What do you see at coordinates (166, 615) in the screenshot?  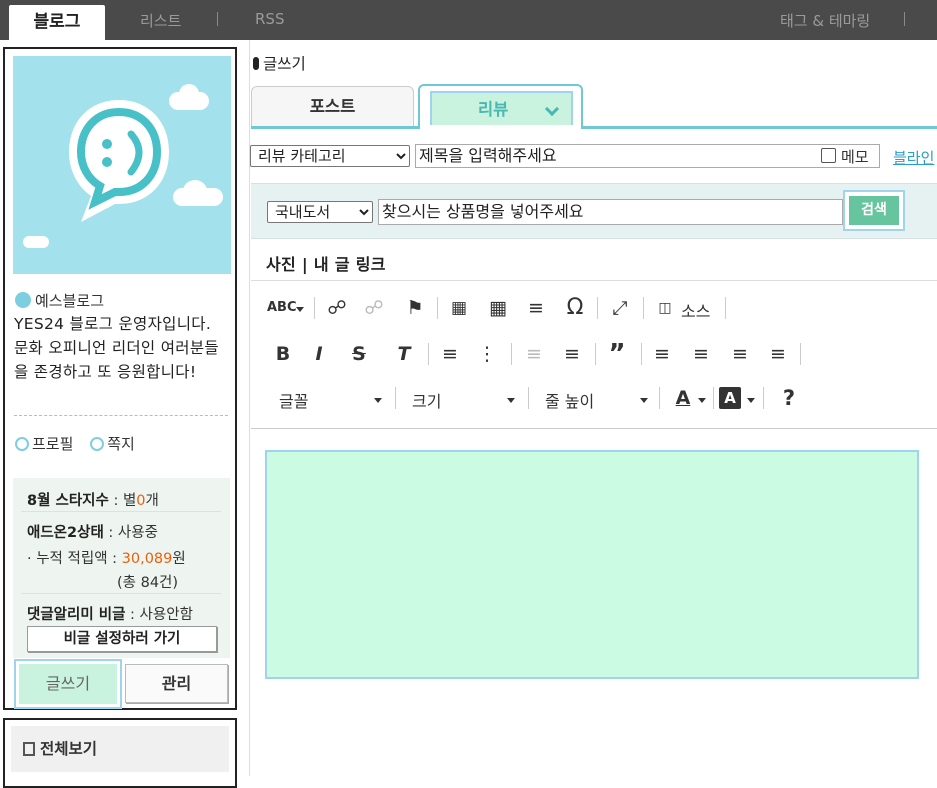 I see `comment-alarm-value: 사용안함` at bounding box center [166, 615].